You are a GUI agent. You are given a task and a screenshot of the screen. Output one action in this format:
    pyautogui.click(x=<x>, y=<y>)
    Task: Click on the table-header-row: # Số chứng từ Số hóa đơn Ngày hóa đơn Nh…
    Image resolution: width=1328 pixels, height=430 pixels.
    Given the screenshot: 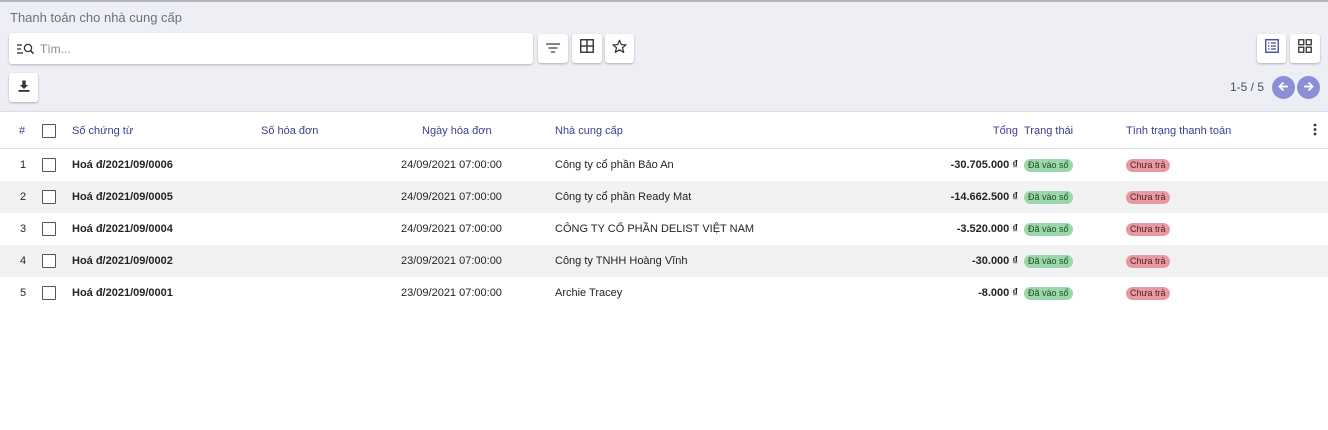 What is the action you would take?
    pyautogui.click(x=664, y=131)
    